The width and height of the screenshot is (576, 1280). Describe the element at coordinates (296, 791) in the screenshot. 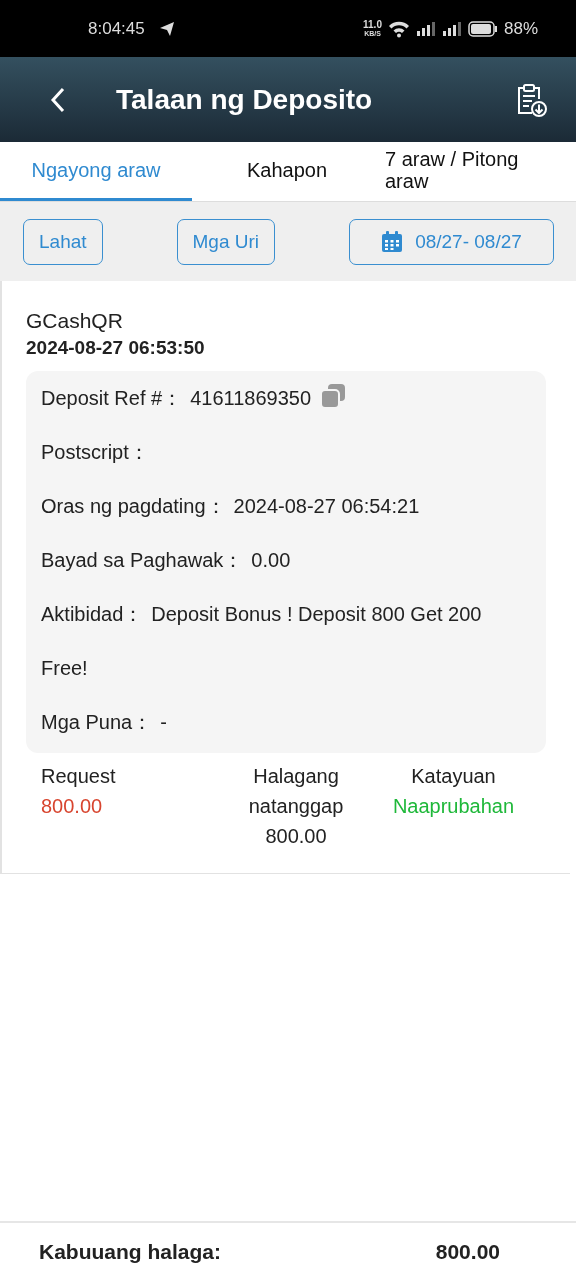

I see `summary-label: Halagang natanggap` at that location.